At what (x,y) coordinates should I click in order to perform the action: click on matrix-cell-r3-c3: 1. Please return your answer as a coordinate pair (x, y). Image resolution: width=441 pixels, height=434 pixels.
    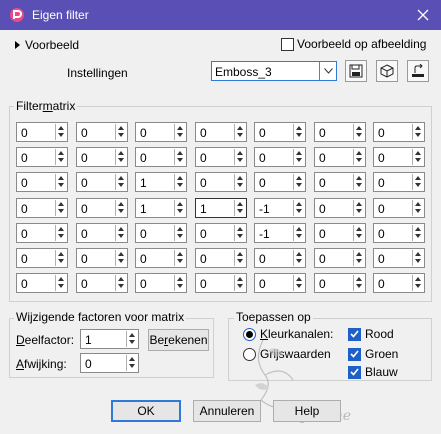
    Looking at the image, I should click on (161, 182).